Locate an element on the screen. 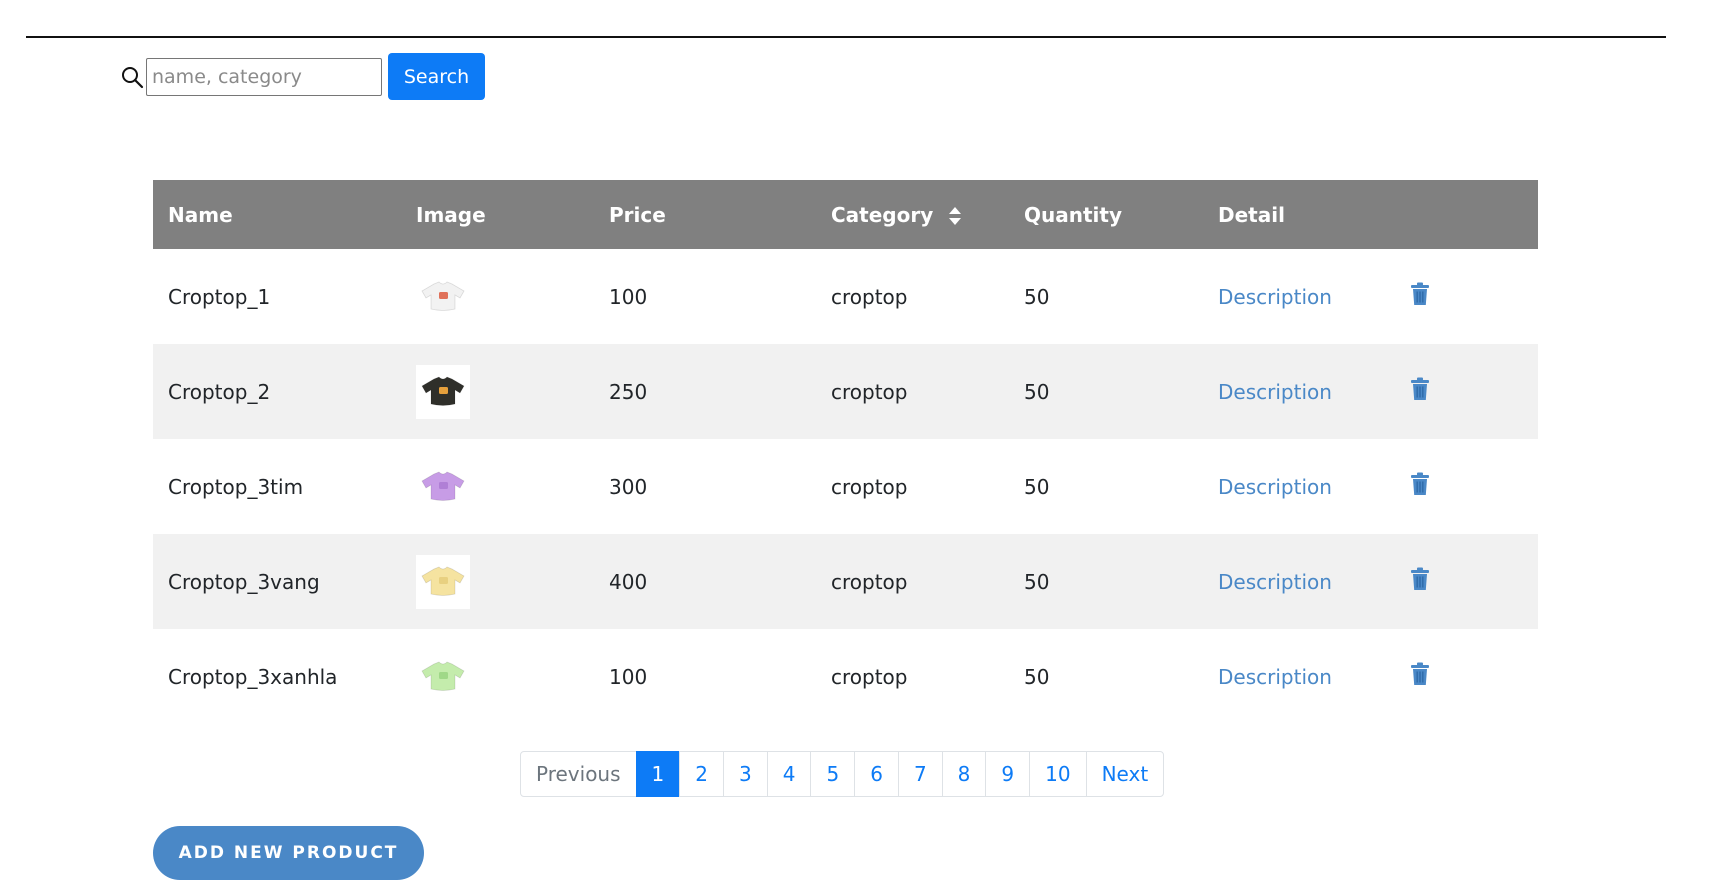 This screenshot has height=886, width=1714. pagination-page-3: 3 is located at coordinates (745, 774).